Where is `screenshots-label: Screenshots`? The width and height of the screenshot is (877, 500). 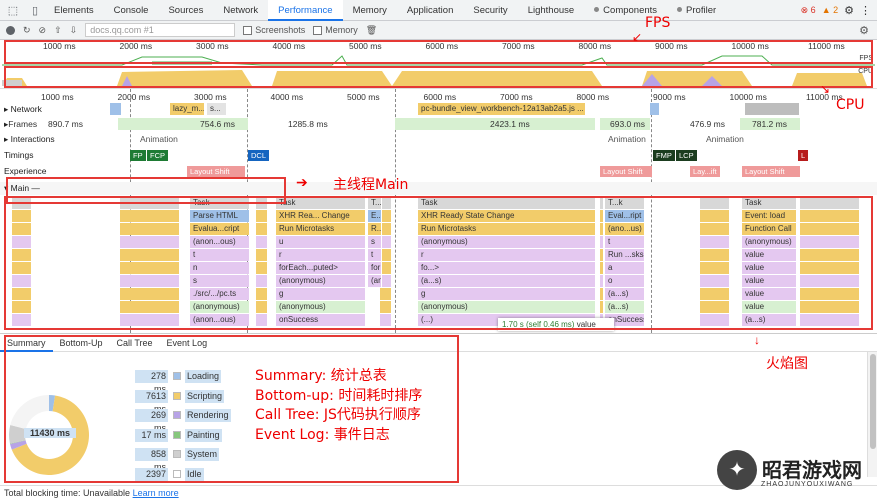
screenshots-label: Screenshots is located at coordinates (280, 30).